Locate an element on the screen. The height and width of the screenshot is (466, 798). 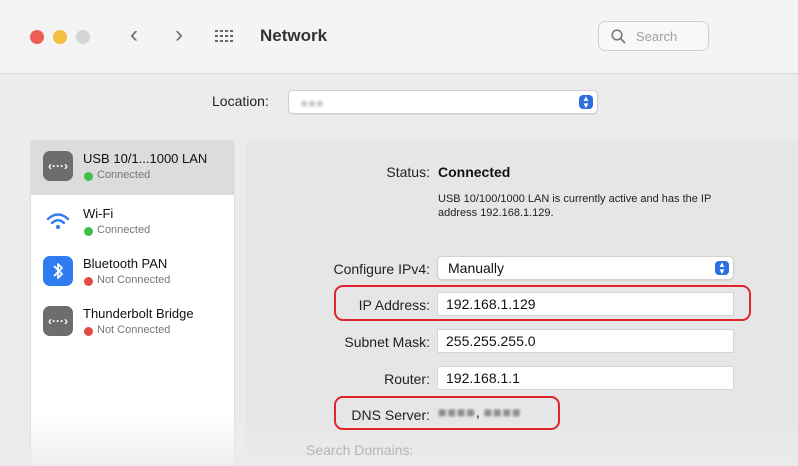
service-item-wifi: Wi-Fi Connected is located at coordinates (132, 222).